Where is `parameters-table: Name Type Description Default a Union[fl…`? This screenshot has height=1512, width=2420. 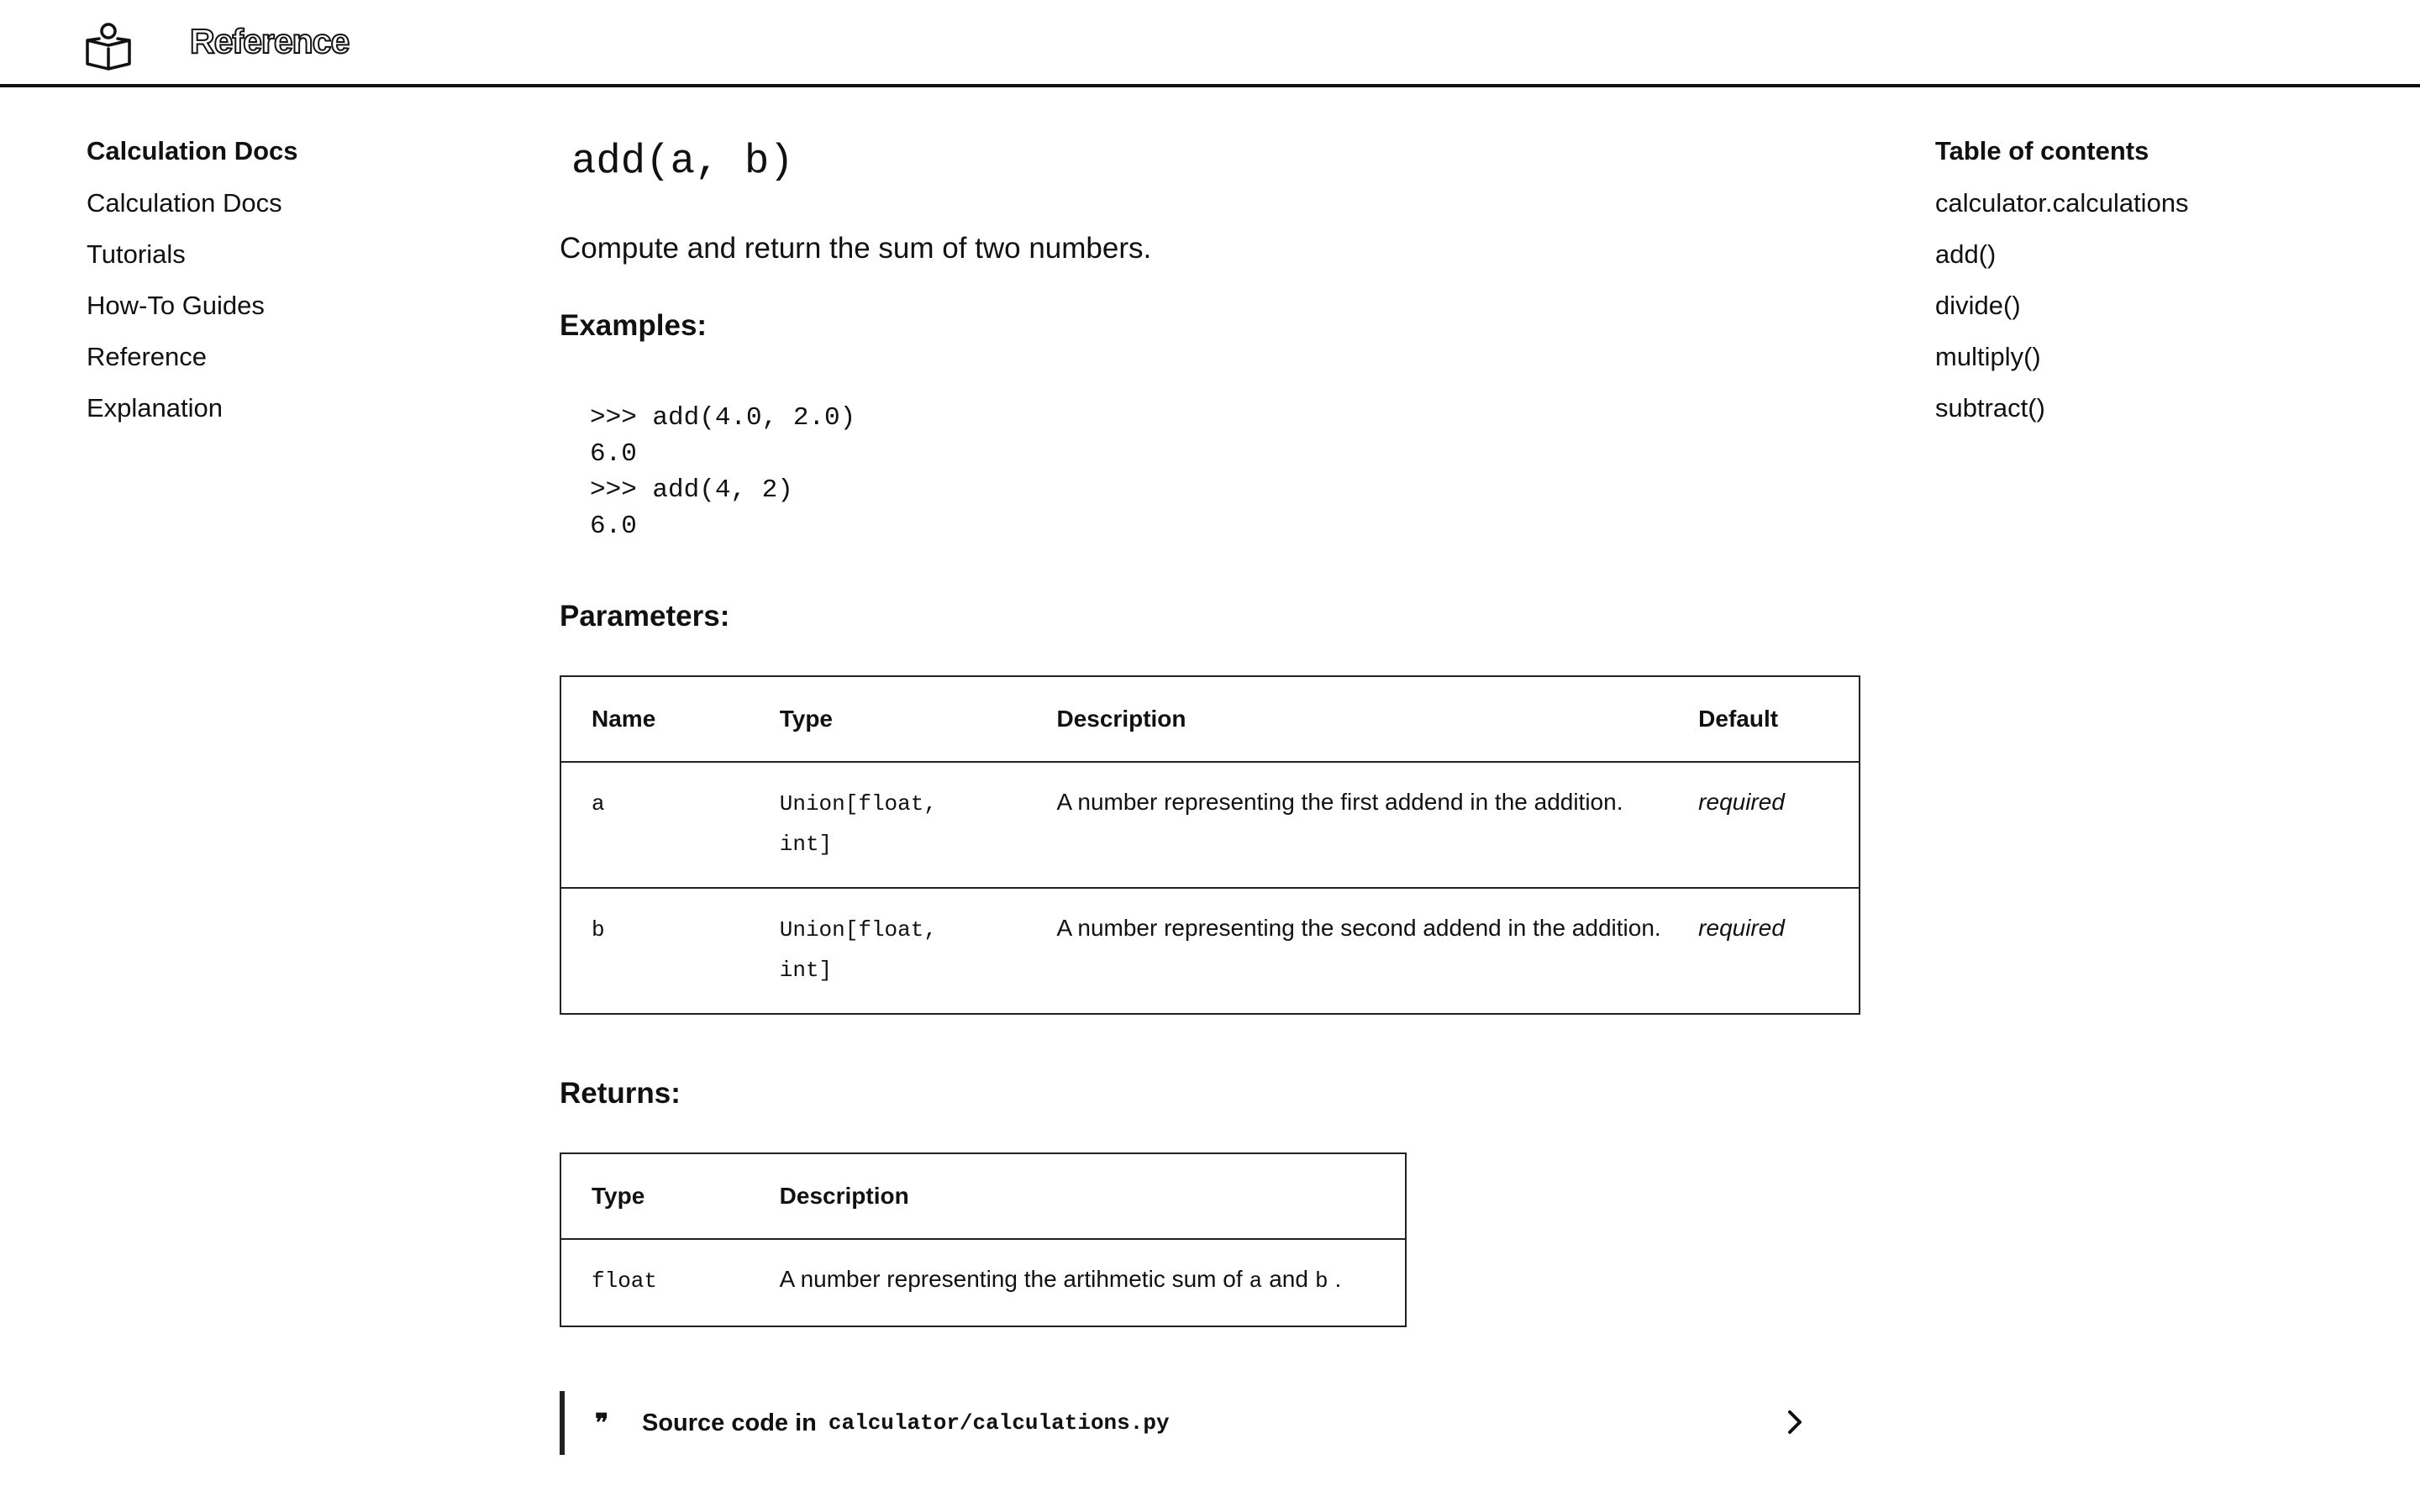 parameters-table: Name Type Description Default a Union[fl… is located at coordinates (1210, 845).